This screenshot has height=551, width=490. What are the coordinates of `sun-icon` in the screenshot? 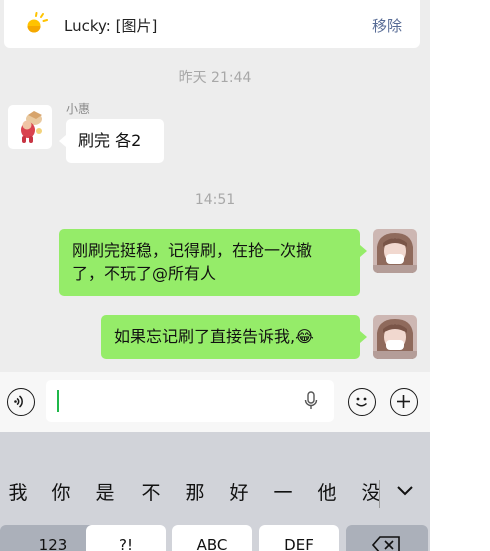 It's located at (37, 22).